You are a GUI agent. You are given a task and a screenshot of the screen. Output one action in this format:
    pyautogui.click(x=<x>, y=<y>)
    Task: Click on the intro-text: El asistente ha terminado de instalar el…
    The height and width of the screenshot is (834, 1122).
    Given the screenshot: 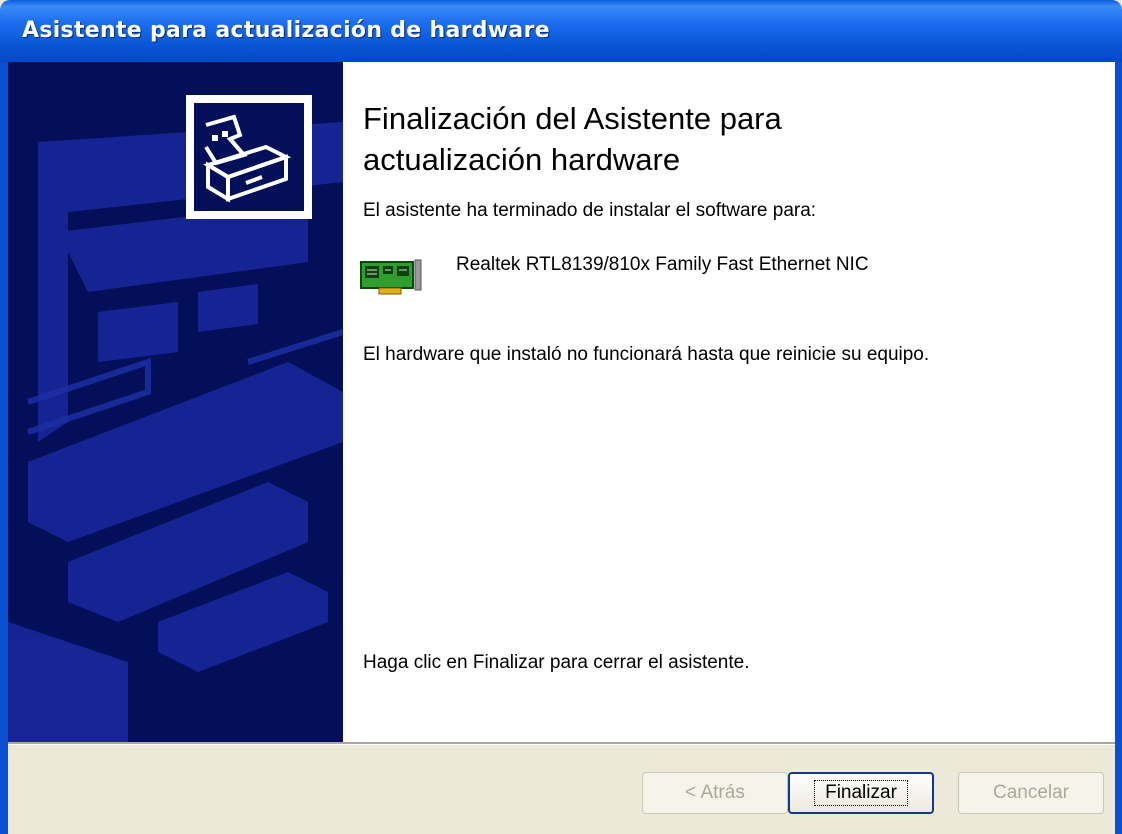 What is the action you would take?
    pyautogui.click(x=590, y=210)
    